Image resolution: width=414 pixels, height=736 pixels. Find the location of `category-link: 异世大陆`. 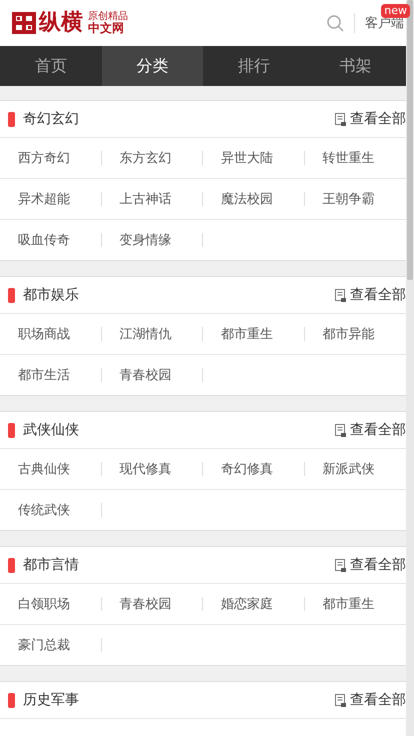

category-link: 异世大陆 is located at coordinates (247, 158).